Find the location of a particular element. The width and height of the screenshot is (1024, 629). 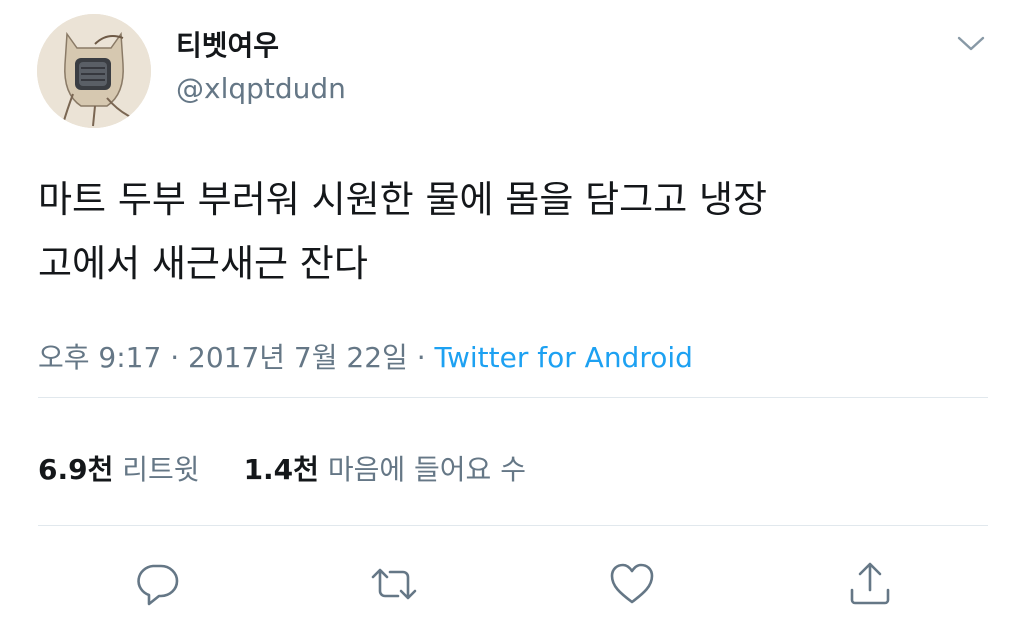

comment-icon is located at coordinates (158, 585).